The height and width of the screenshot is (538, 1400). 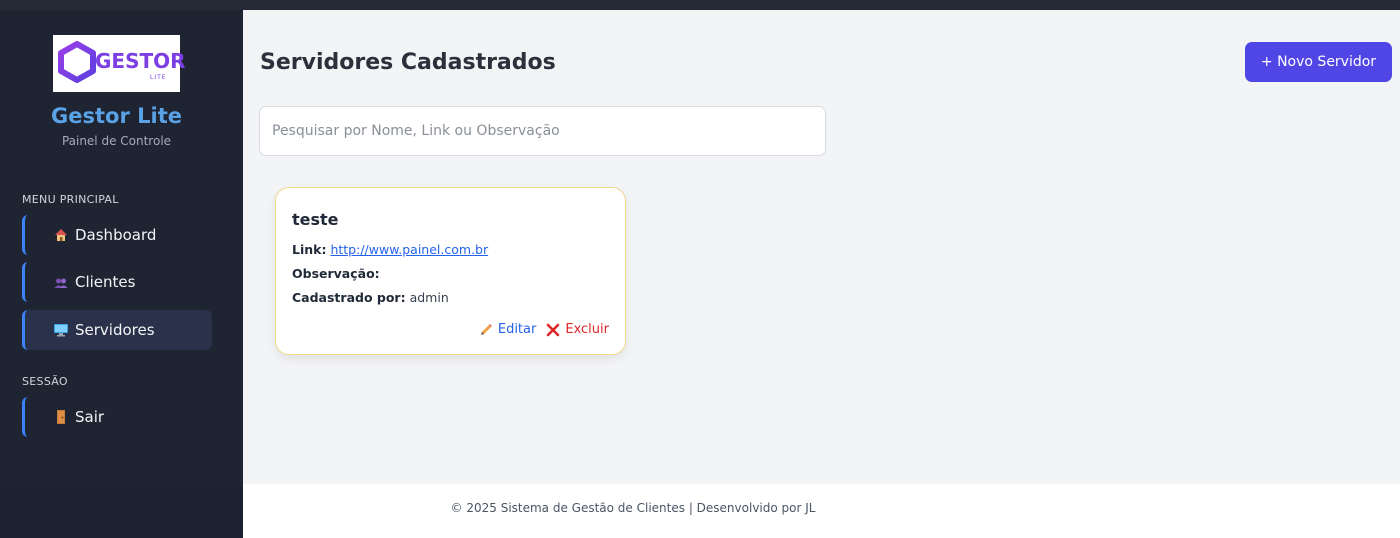 What do you see at coordinates (486, 329) in the screenshot?
I see `pencil-icon` at bounding box center [486, 329].